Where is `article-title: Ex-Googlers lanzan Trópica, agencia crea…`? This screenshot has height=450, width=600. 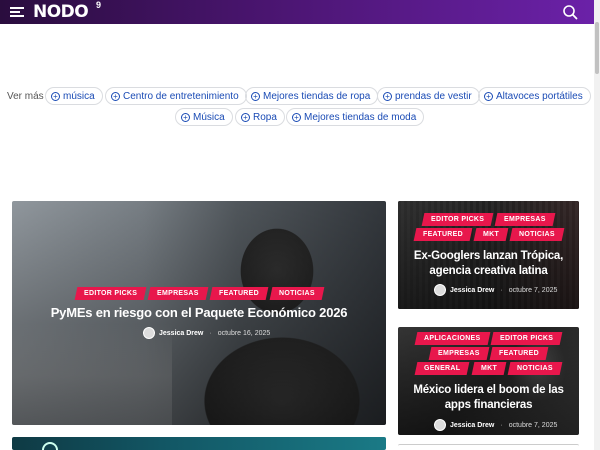
article-title: Ex-Googlers lanzan Trópica, agencia crea… is located at coordinates (488, 264).